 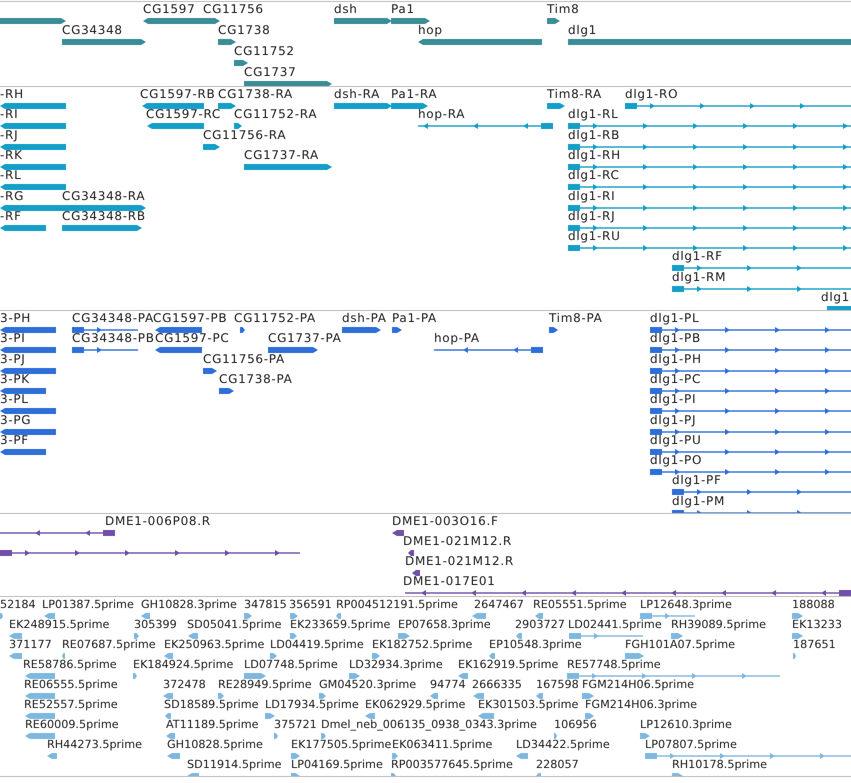 I want to click on feature-label: 371177, so click(x=30, y=644).